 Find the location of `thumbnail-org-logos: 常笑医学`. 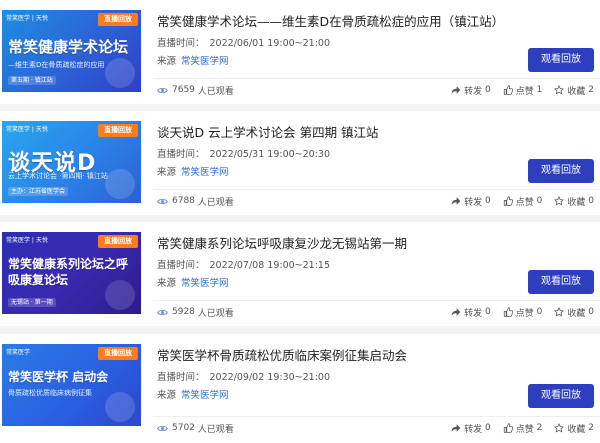

thumbnail-org-logos: 常笑医学 is located at coordinates (18, 352).